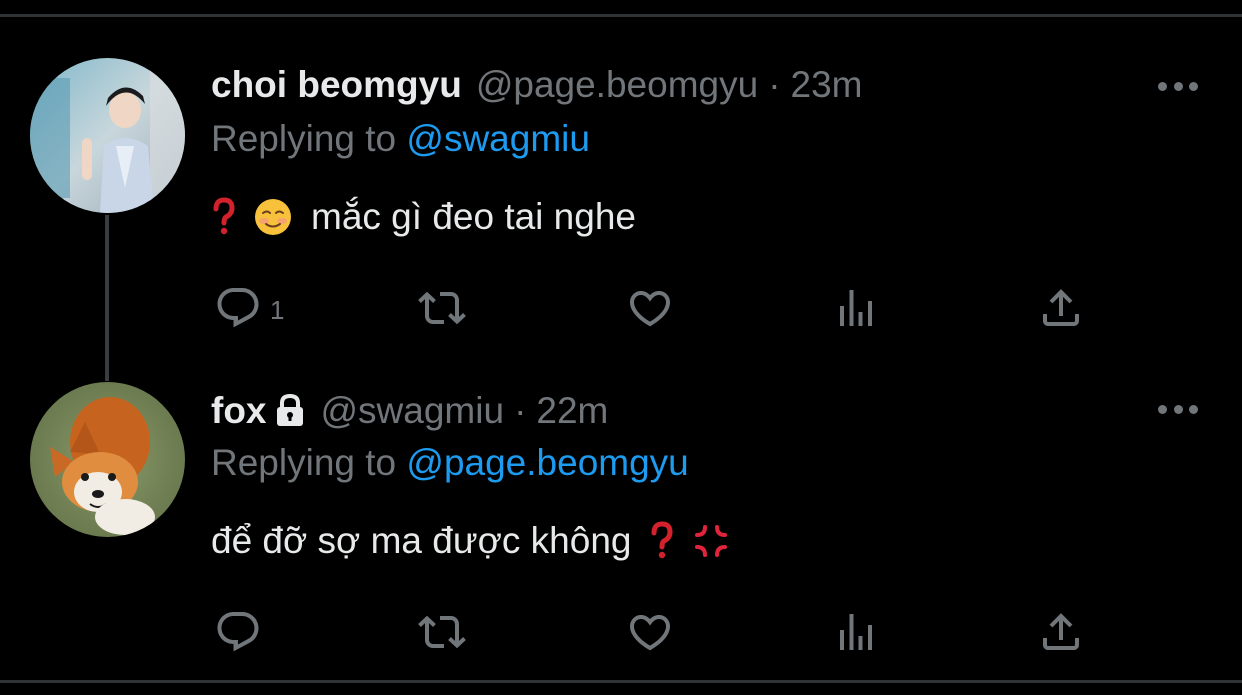 The image size is (1242, 695). What do you see at coordinates (711, 541) in the screenshot?
I see `anger-symbol-emoji` at bounding box center [711, 541].